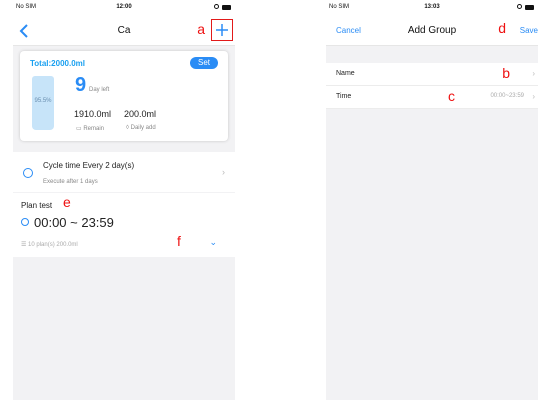  I want to click on group-form: Name b › Time c 00:00~23:59 ›, so click(432, 86).